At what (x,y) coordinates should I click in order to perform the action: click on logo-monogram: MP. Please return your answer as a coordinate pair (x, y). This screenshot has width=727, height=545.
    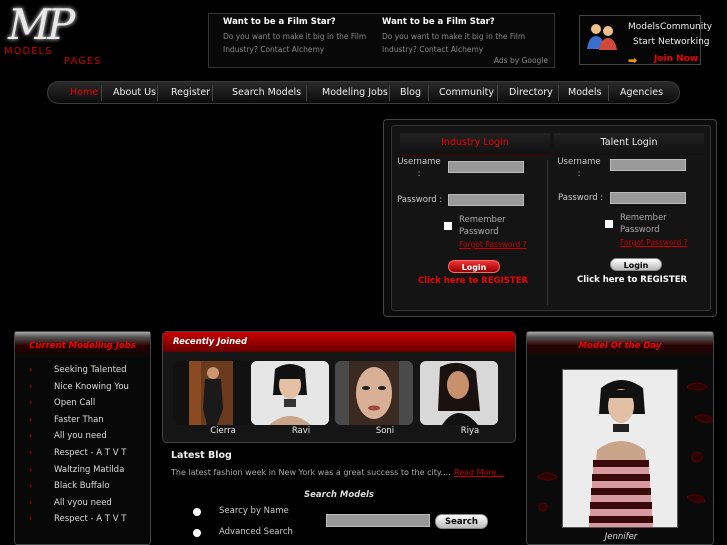
    Looking at the image, I should click on (41, 24).